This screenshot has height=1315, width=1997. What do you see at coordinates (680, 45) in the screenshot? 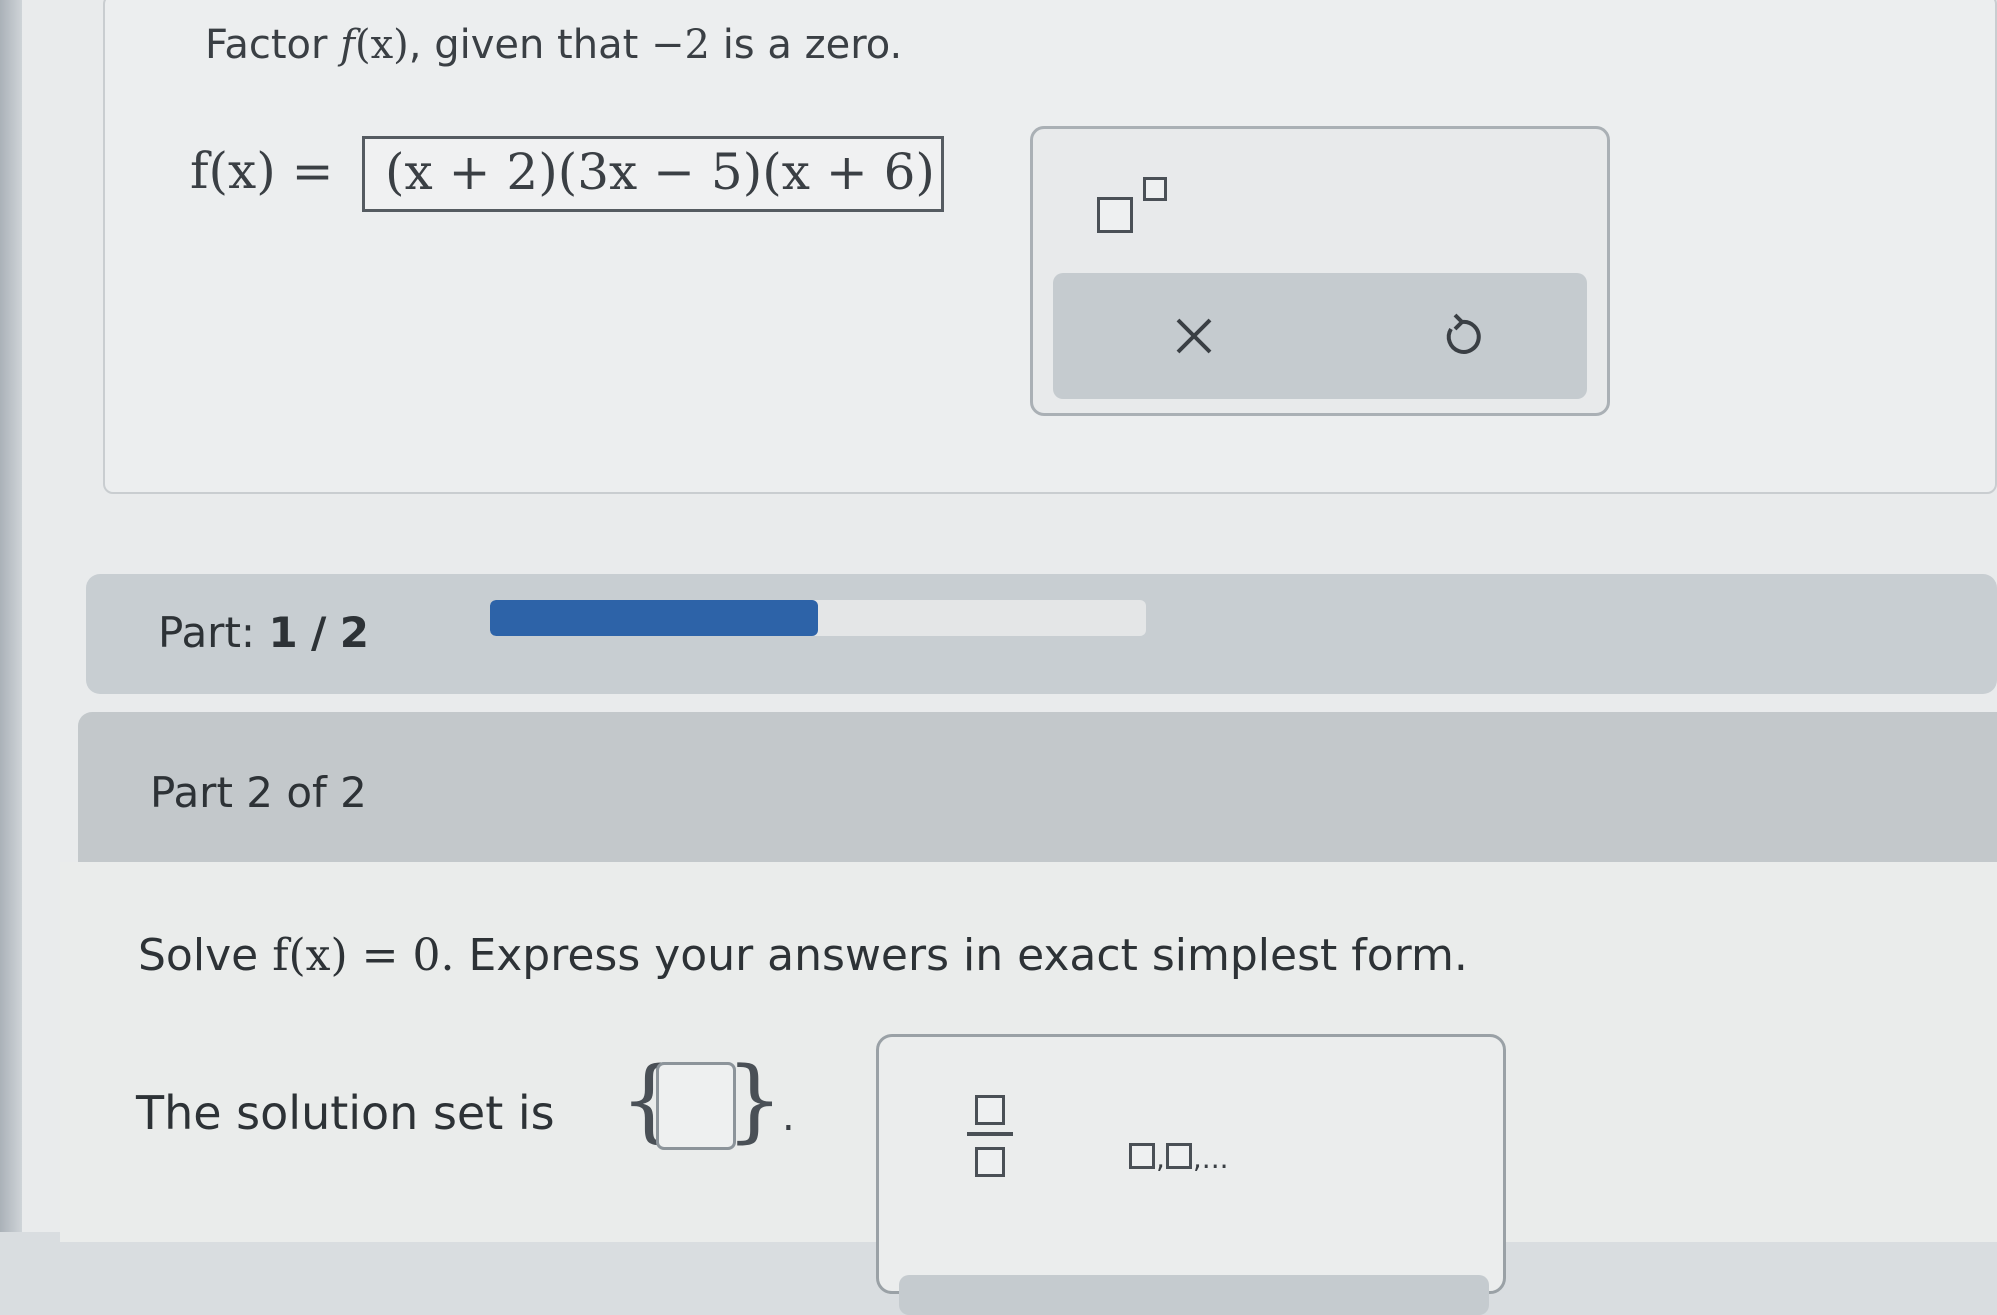
I see `question-zero: −2` at bounding box center [680, 45].